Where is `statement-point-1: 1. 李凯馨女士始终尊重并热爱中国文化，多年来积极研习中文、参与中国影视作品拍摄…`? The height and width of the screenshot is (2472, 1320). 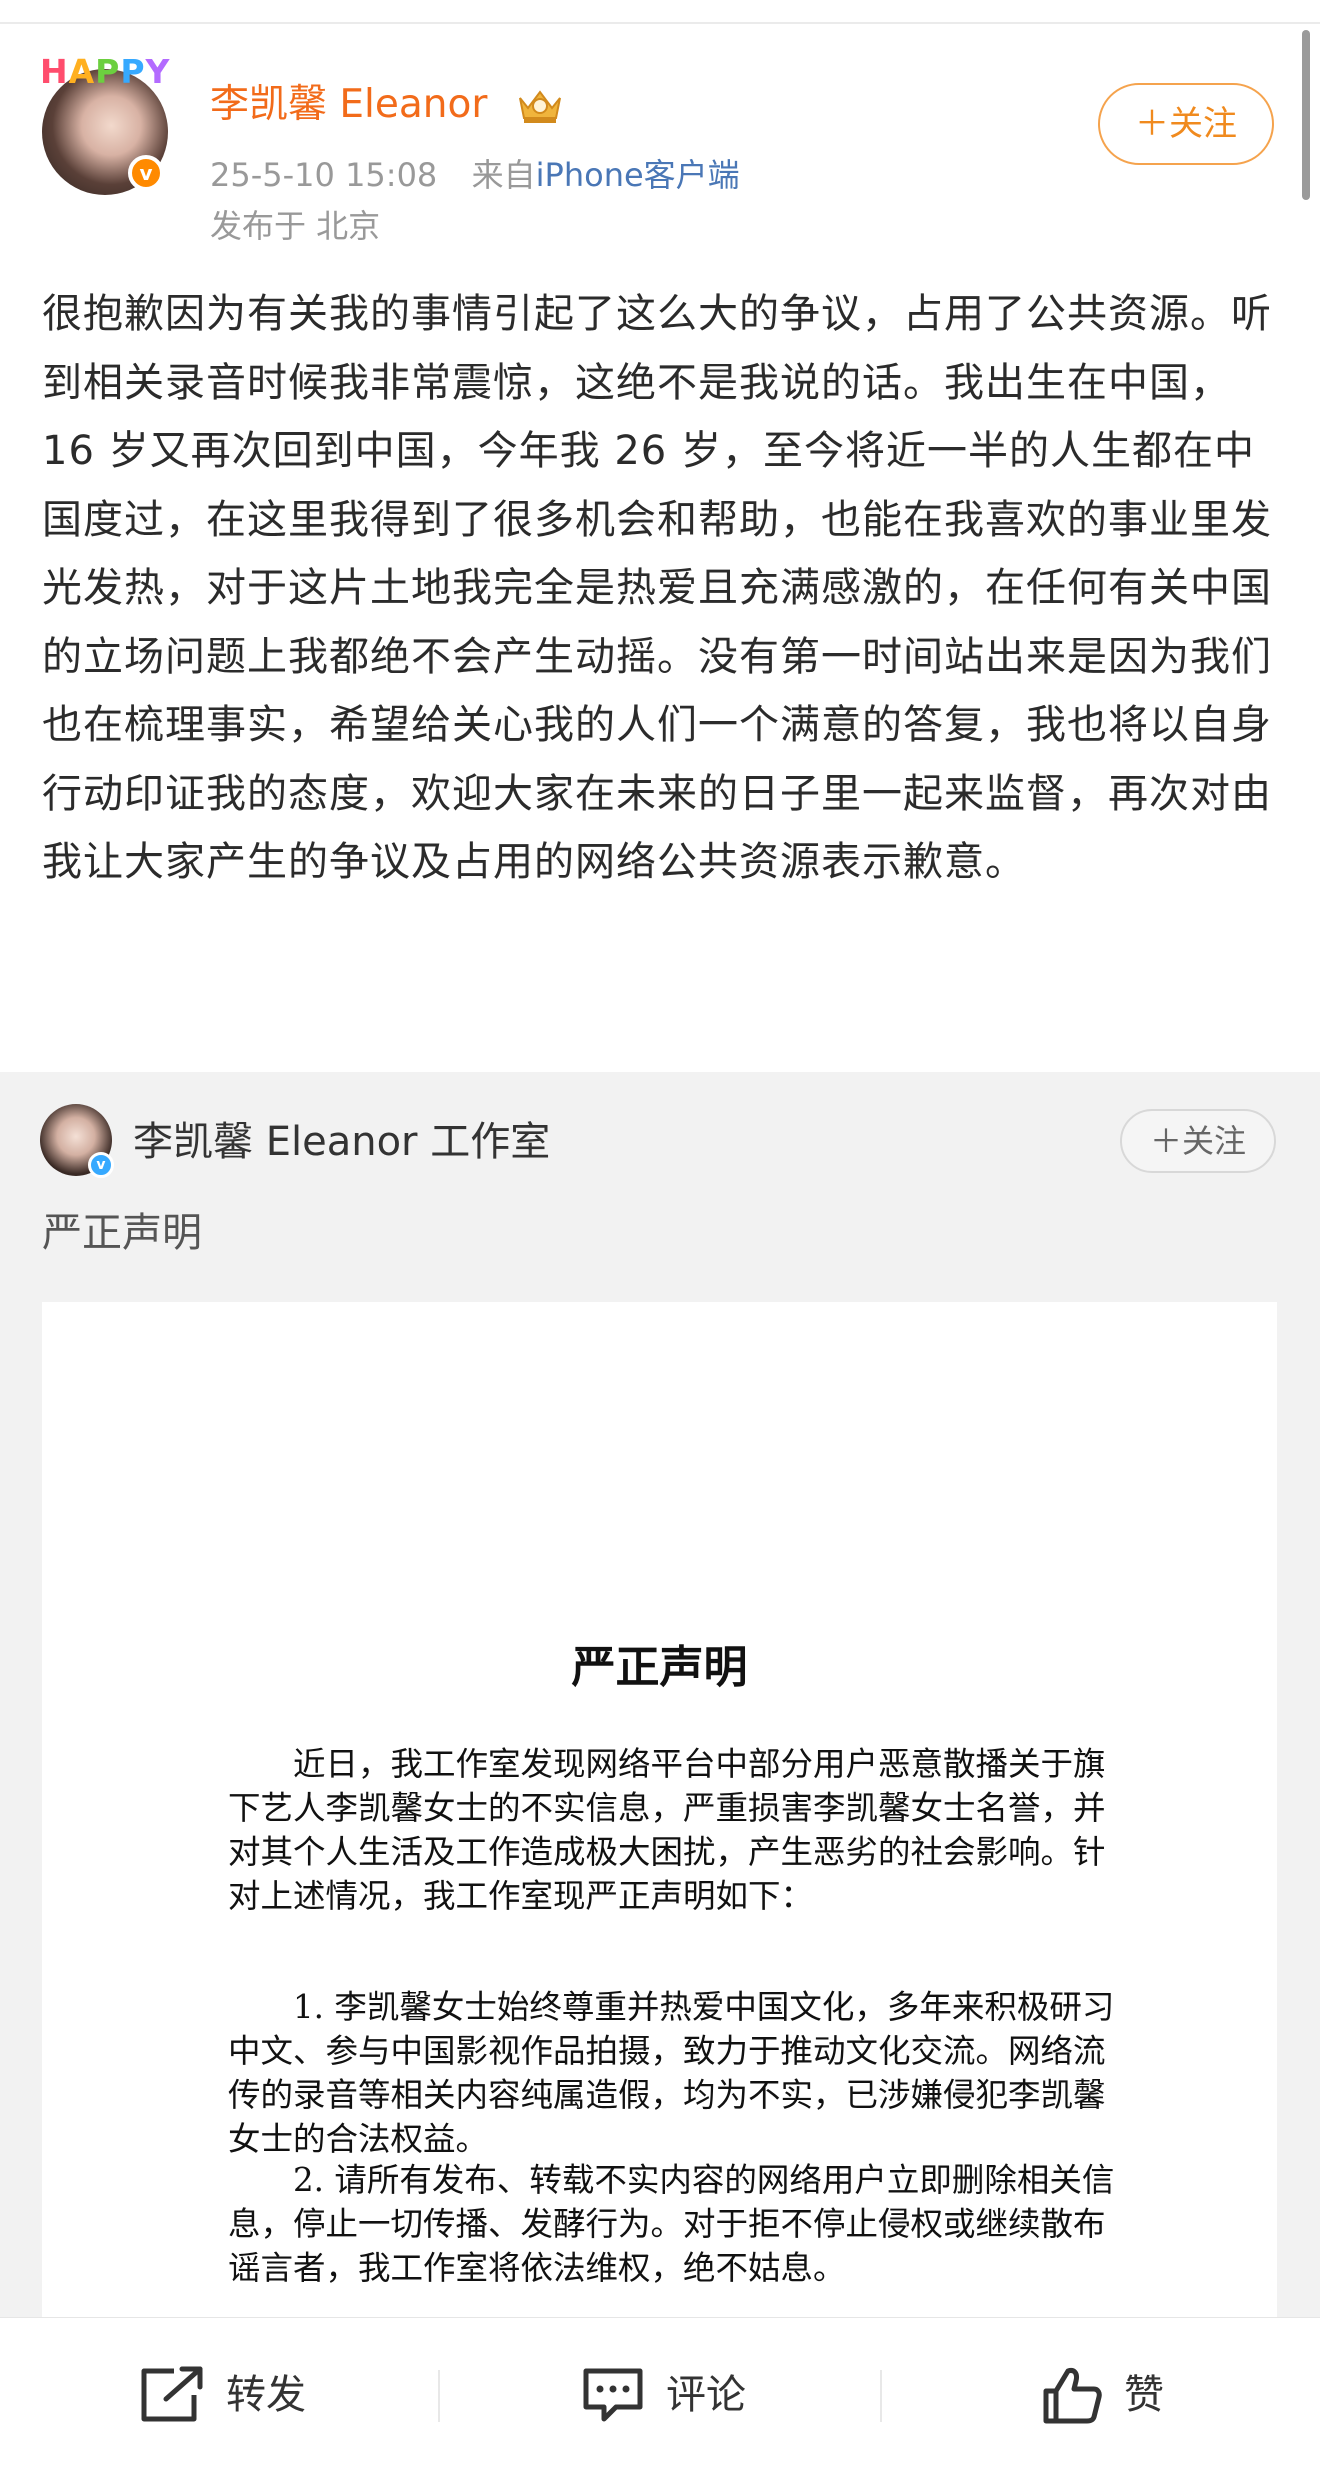
statement-point-1: 1. 李凯馨女士始终尊重并热爱中国文化，多年来积极研习中文、参与中国影视作品拍摄… is located at coordinates (671, 2073).